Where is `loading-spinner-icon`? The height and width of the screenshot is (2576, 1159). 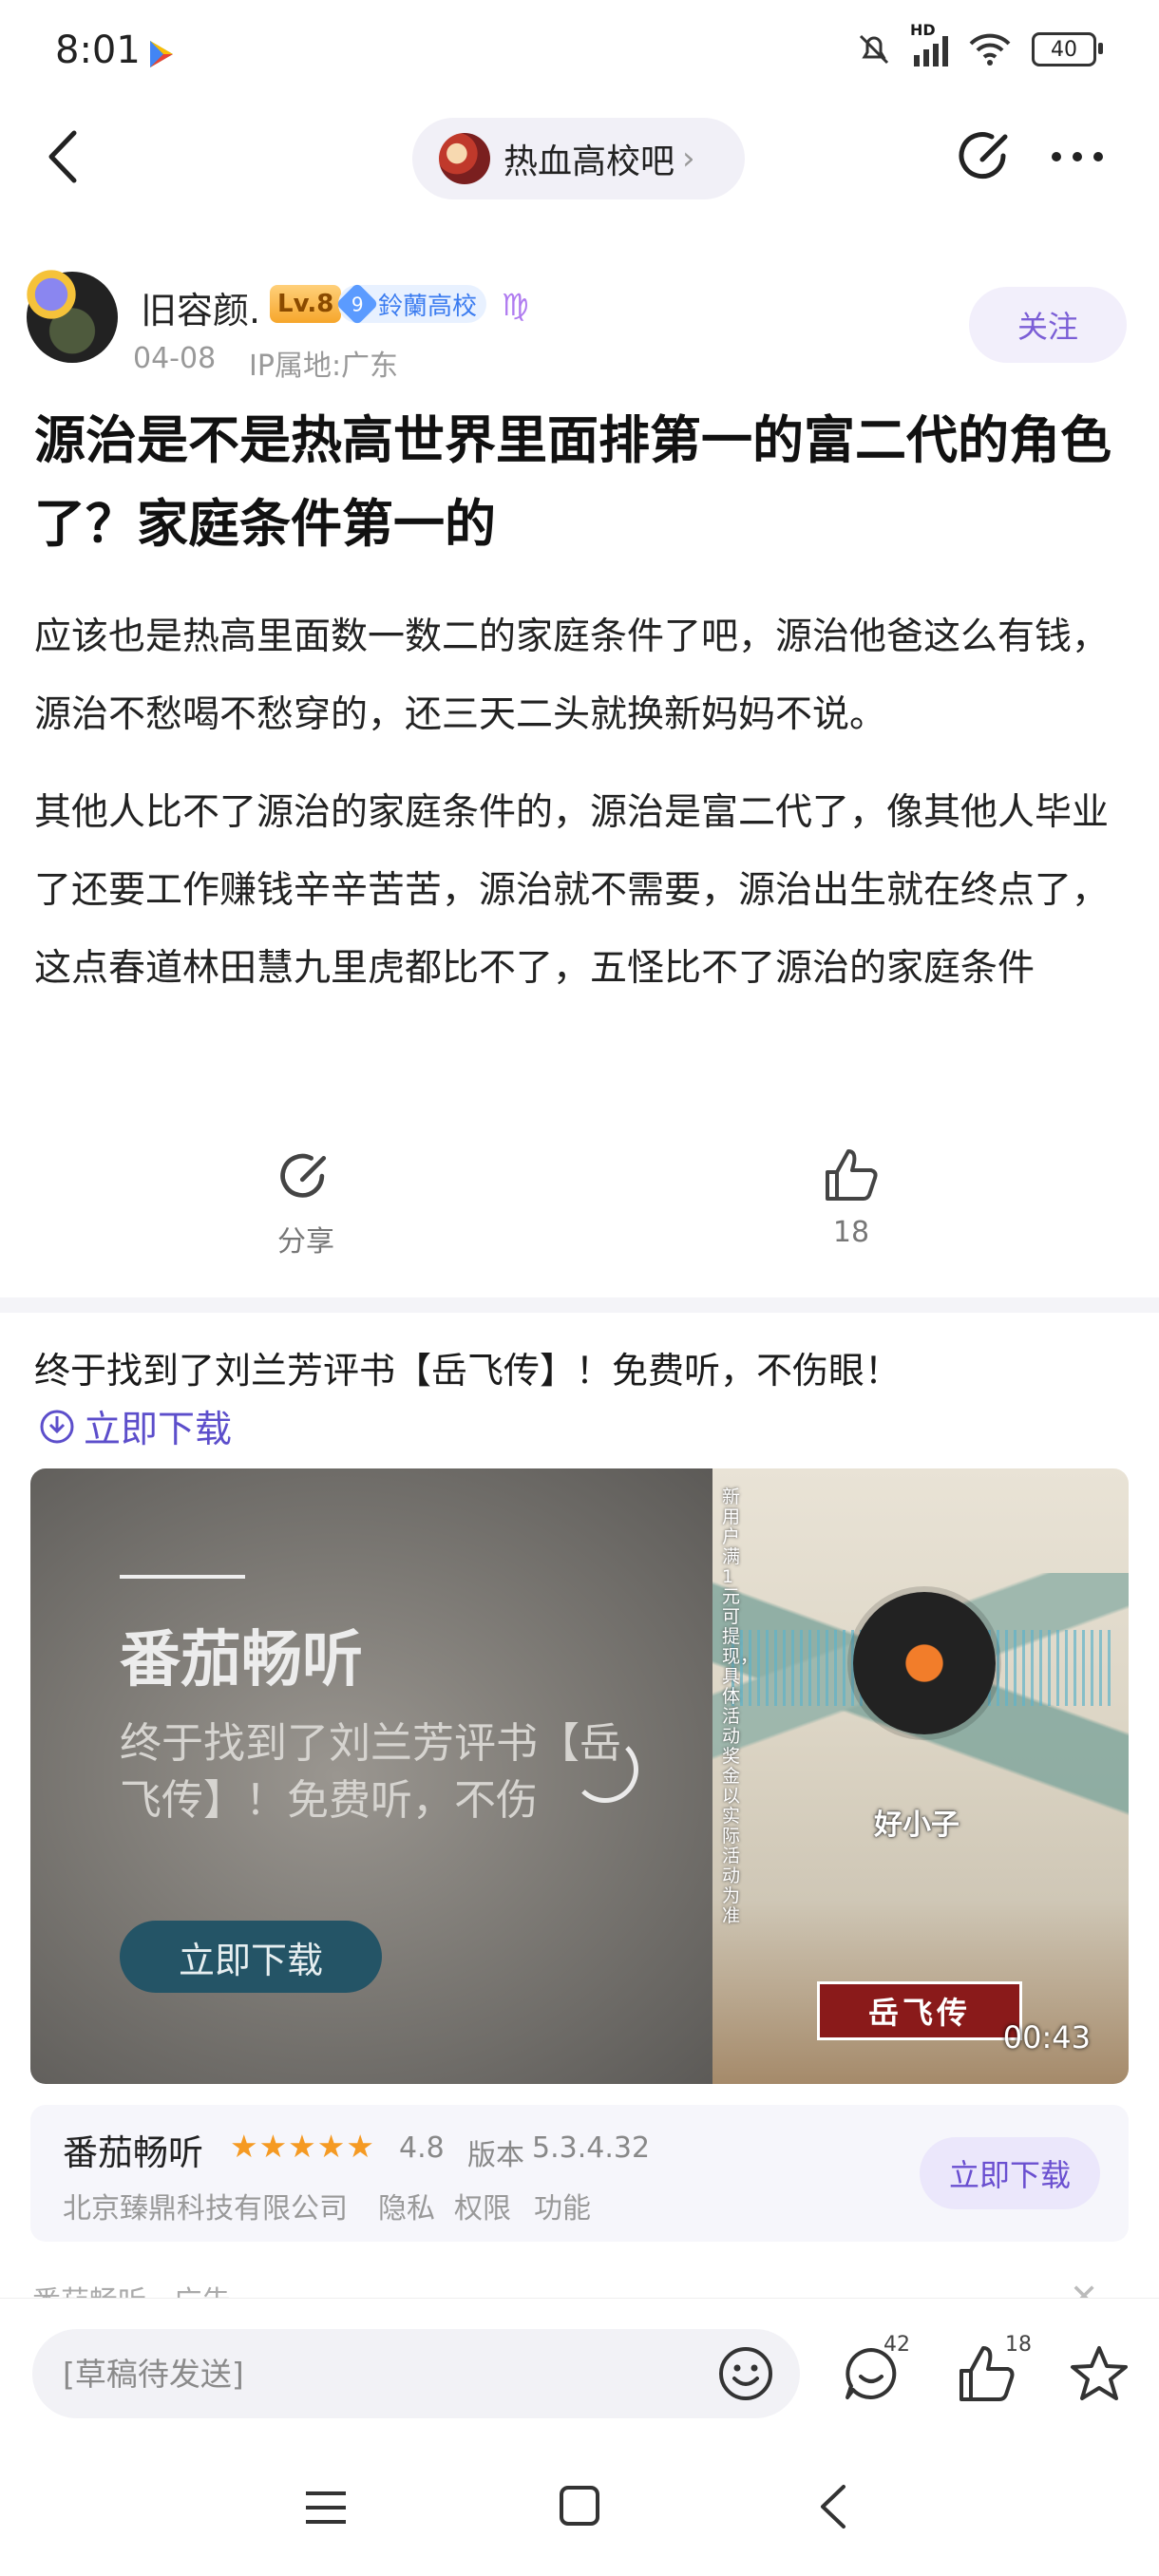
loading-spinner-icon is located at coordinates (605, 1769).